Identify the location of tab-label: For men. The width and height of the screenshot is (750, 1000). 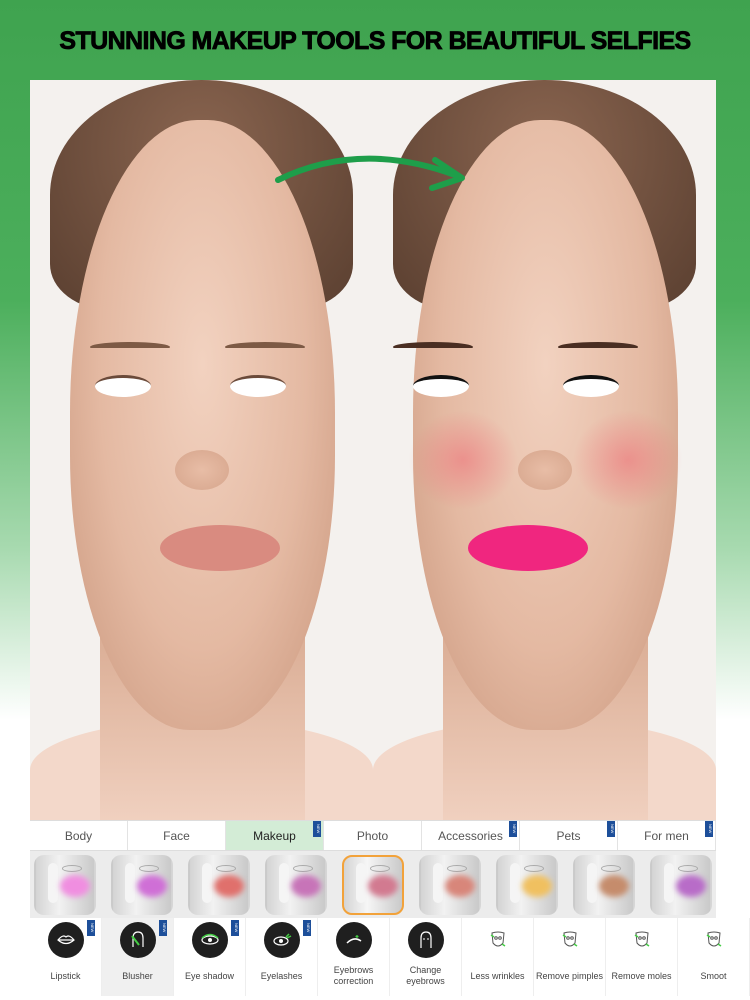
(666, 836).